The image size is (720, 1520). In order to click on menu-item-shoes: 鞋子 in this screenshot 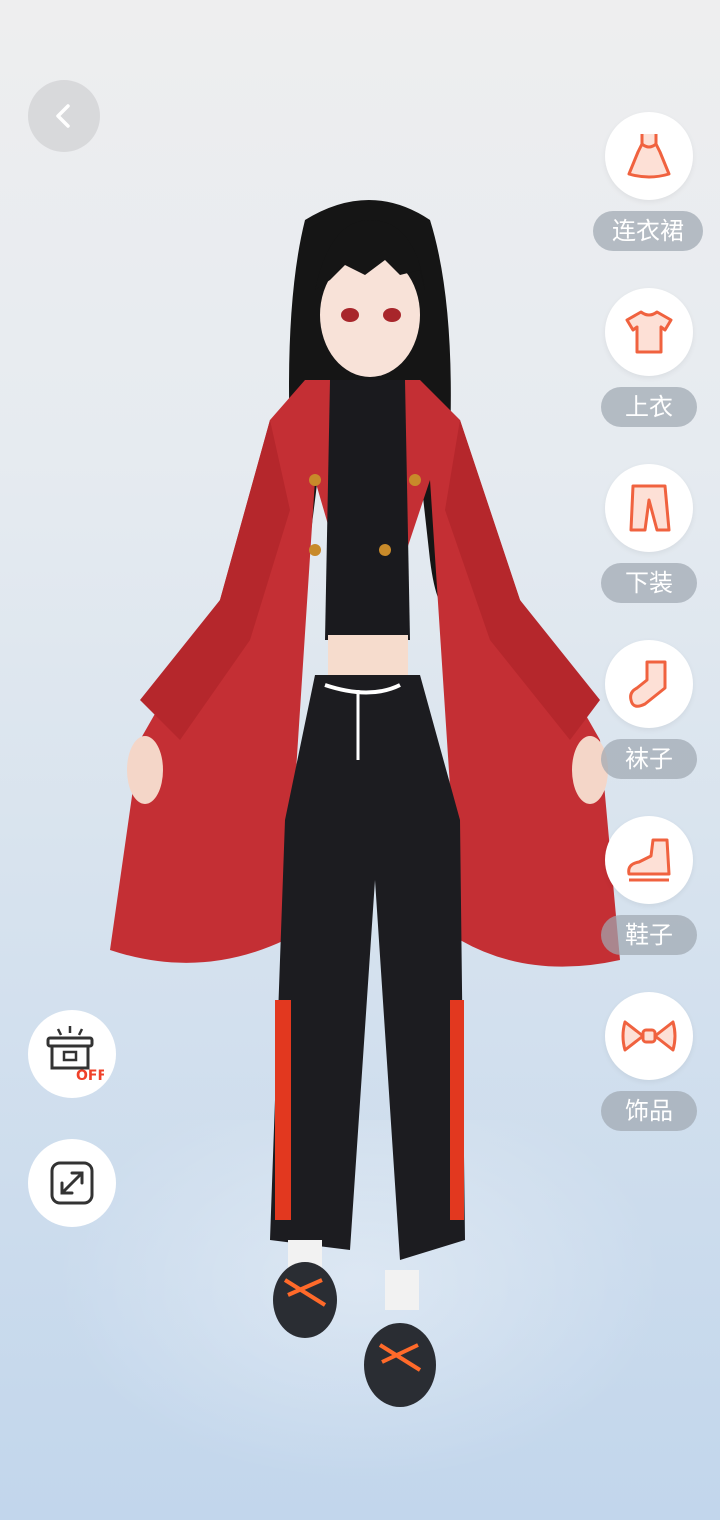, I will do `click(652, 886)`.